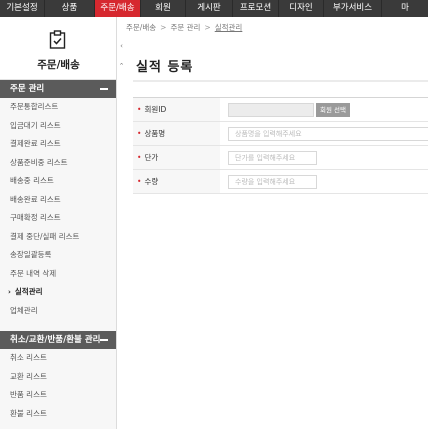 The height and width of the screenshot is (429, 428). What do you see at coordinates (58, 144) in the screenshot?
I see `menu-item-payment-complete-list: 결제완료 리스트` at bounding box center [58, 144].